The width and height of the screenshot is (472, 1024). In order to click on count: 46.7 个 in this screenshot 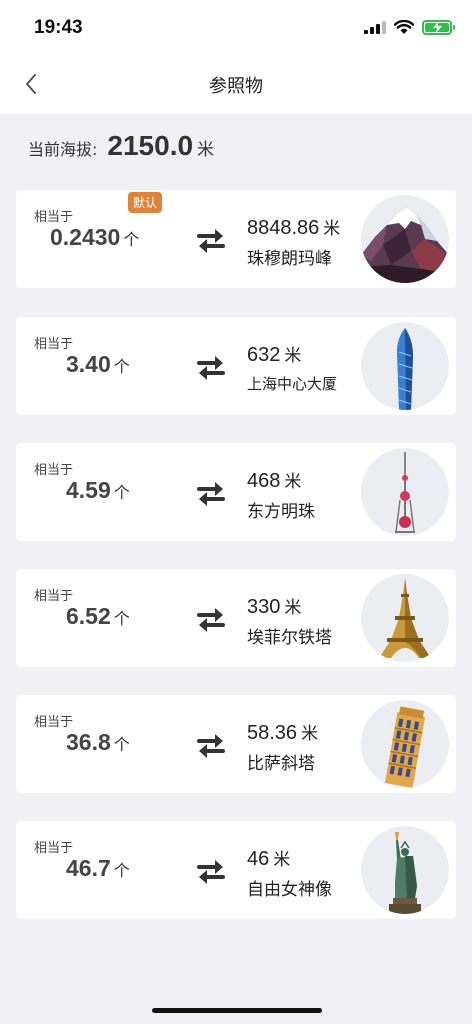, I will do `click(98, 868)`.